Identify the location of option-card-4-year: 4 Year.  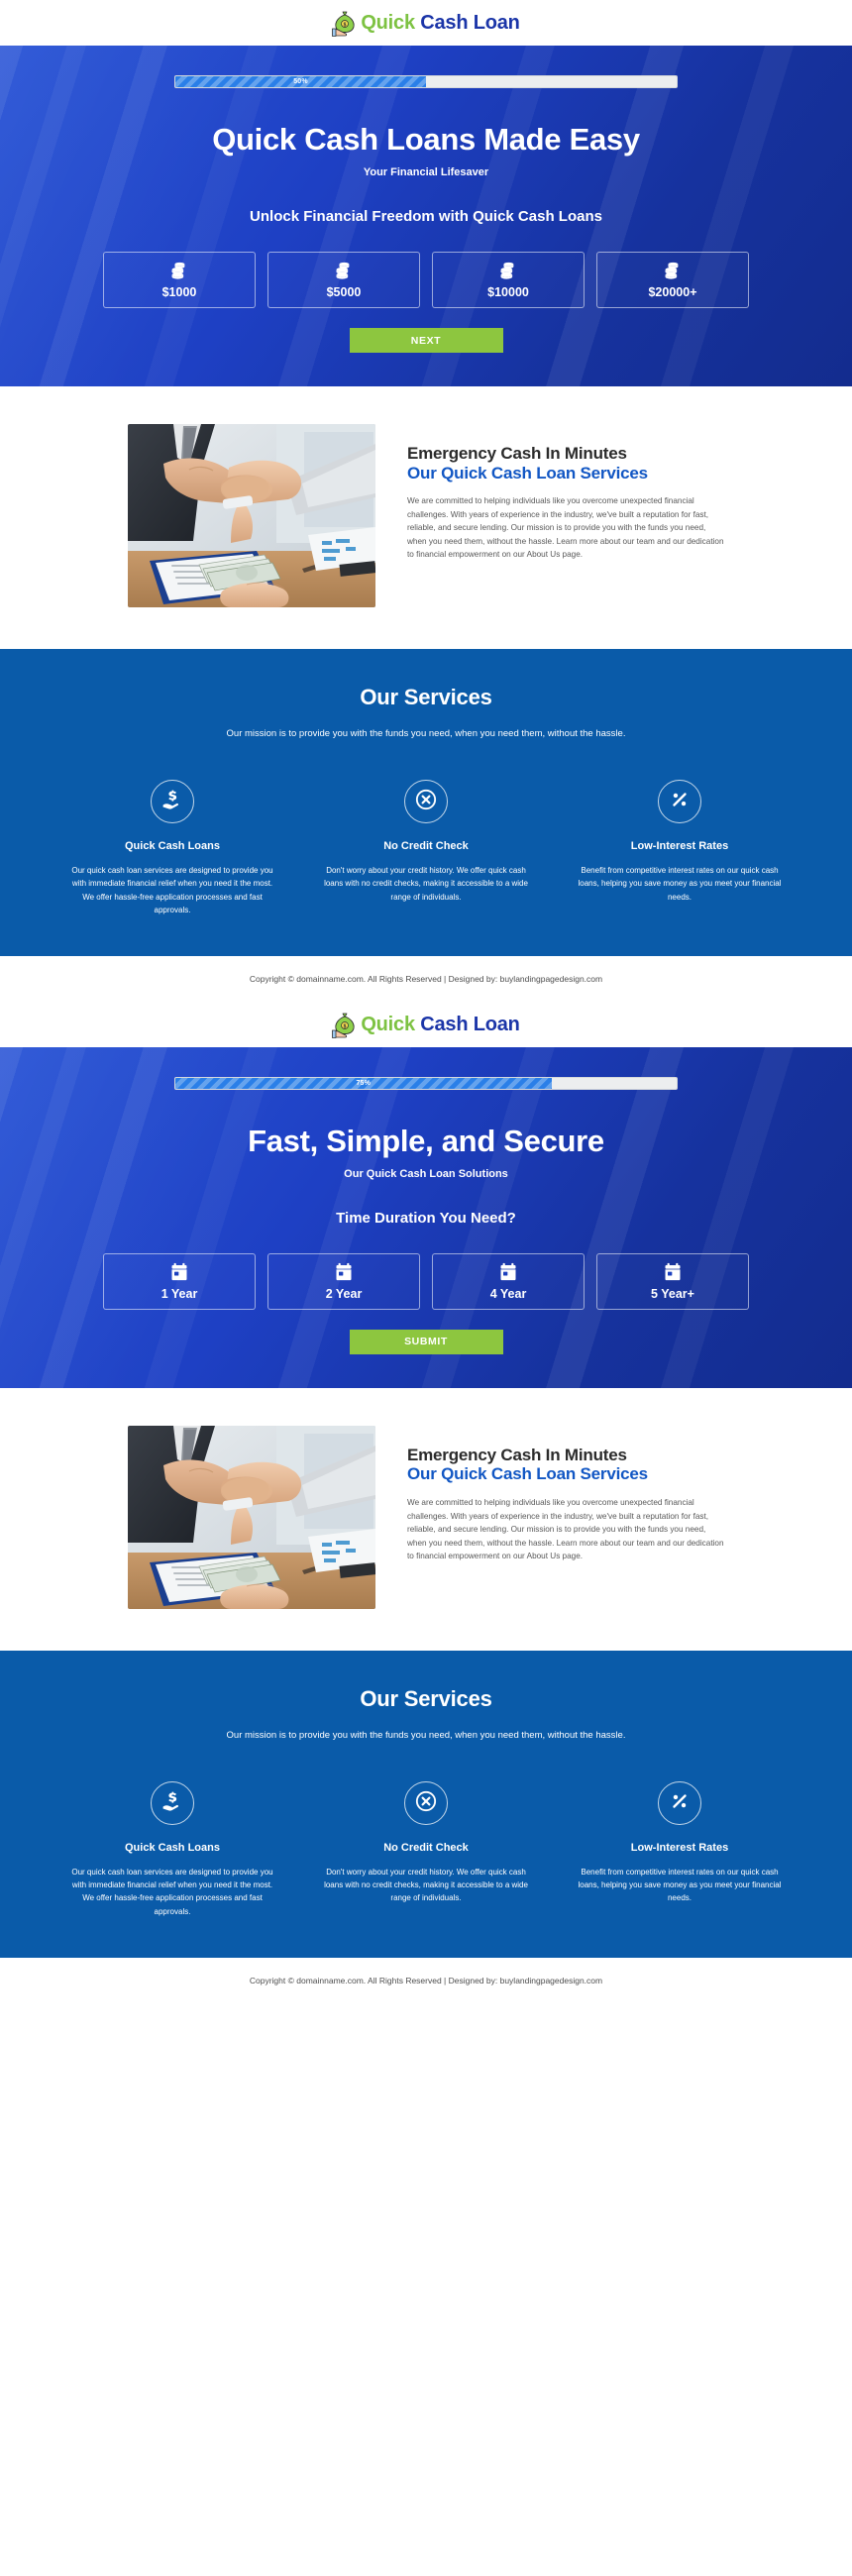
(508, 1281).